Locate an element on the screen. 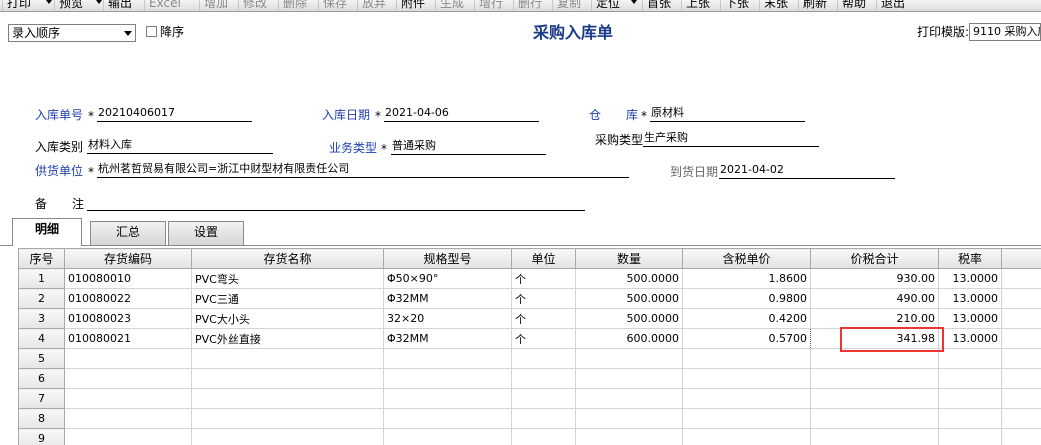 The image size is (1041, 445). column-header: 含税单价 is located at coordinates (746, 258).